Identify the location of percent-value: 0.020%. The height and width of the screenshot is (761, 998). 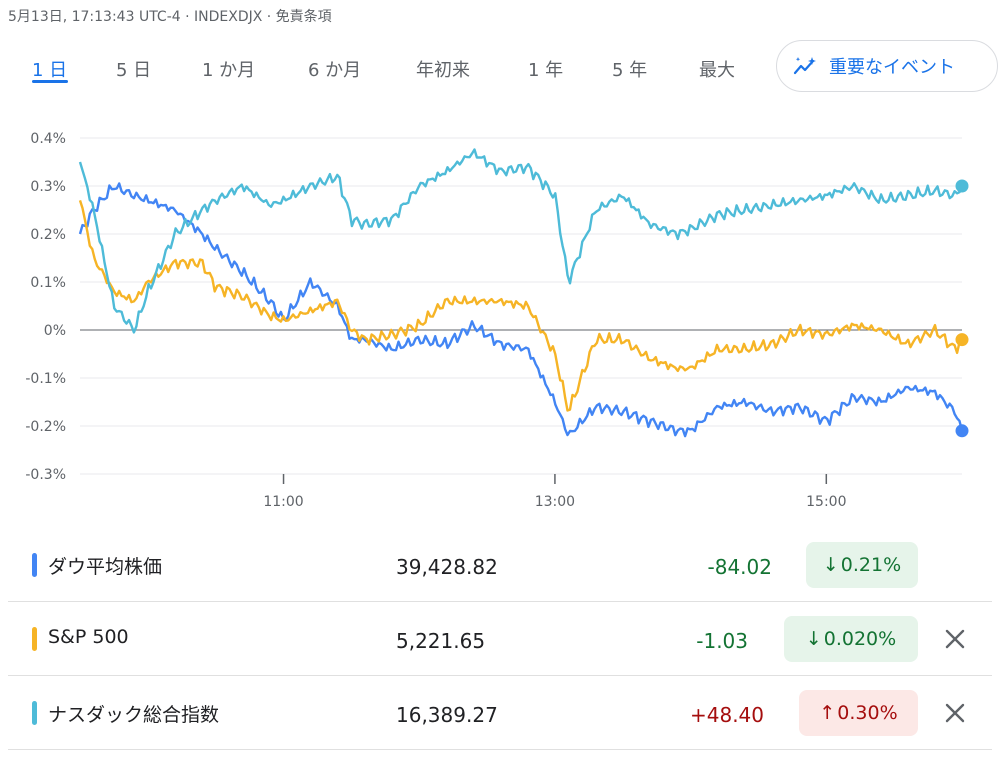
(860, 639).